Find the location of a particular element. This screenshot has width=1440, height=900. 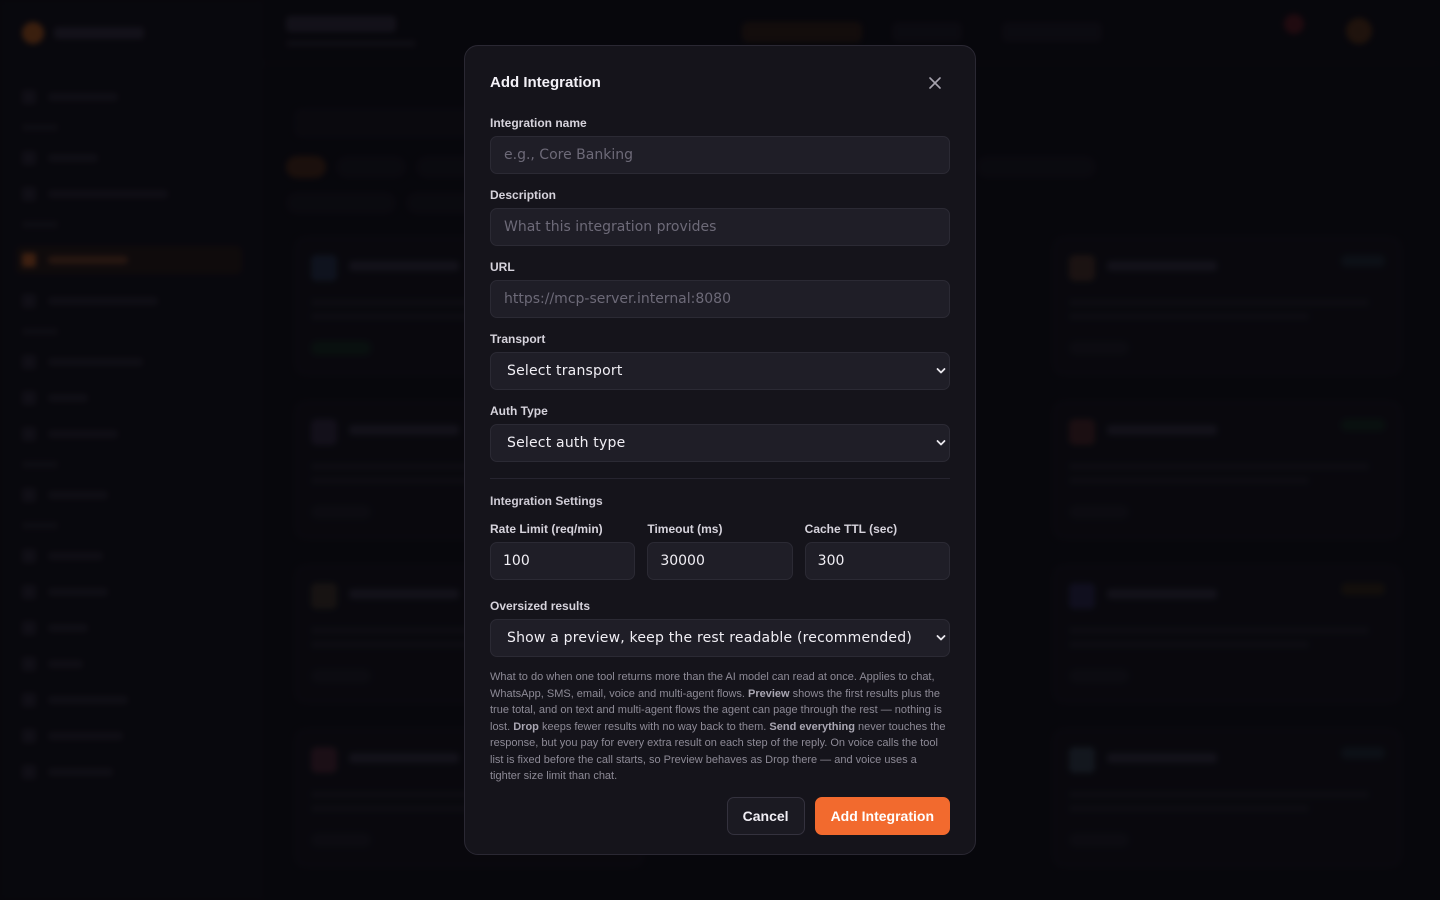

cancel-button: Cancel is located at coordinates (765, 816).